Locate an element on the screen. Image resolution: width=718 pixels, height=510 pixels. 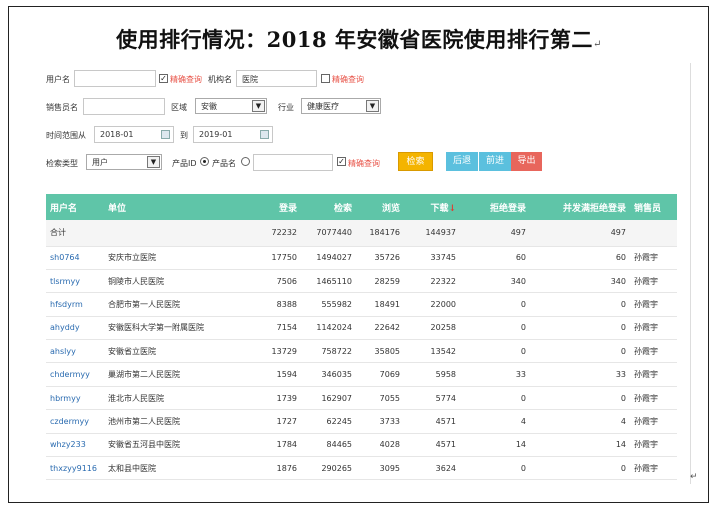
search-button: 检索 is located at coordinates (415, 161).